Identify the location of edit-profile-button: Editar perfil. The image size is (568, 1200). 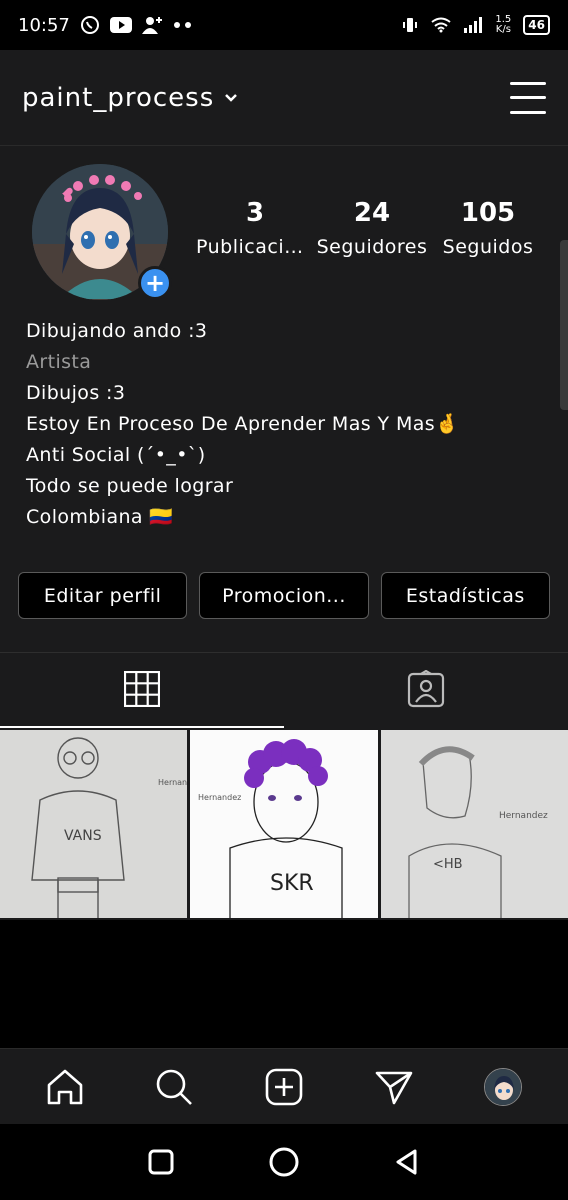
(103, 595).